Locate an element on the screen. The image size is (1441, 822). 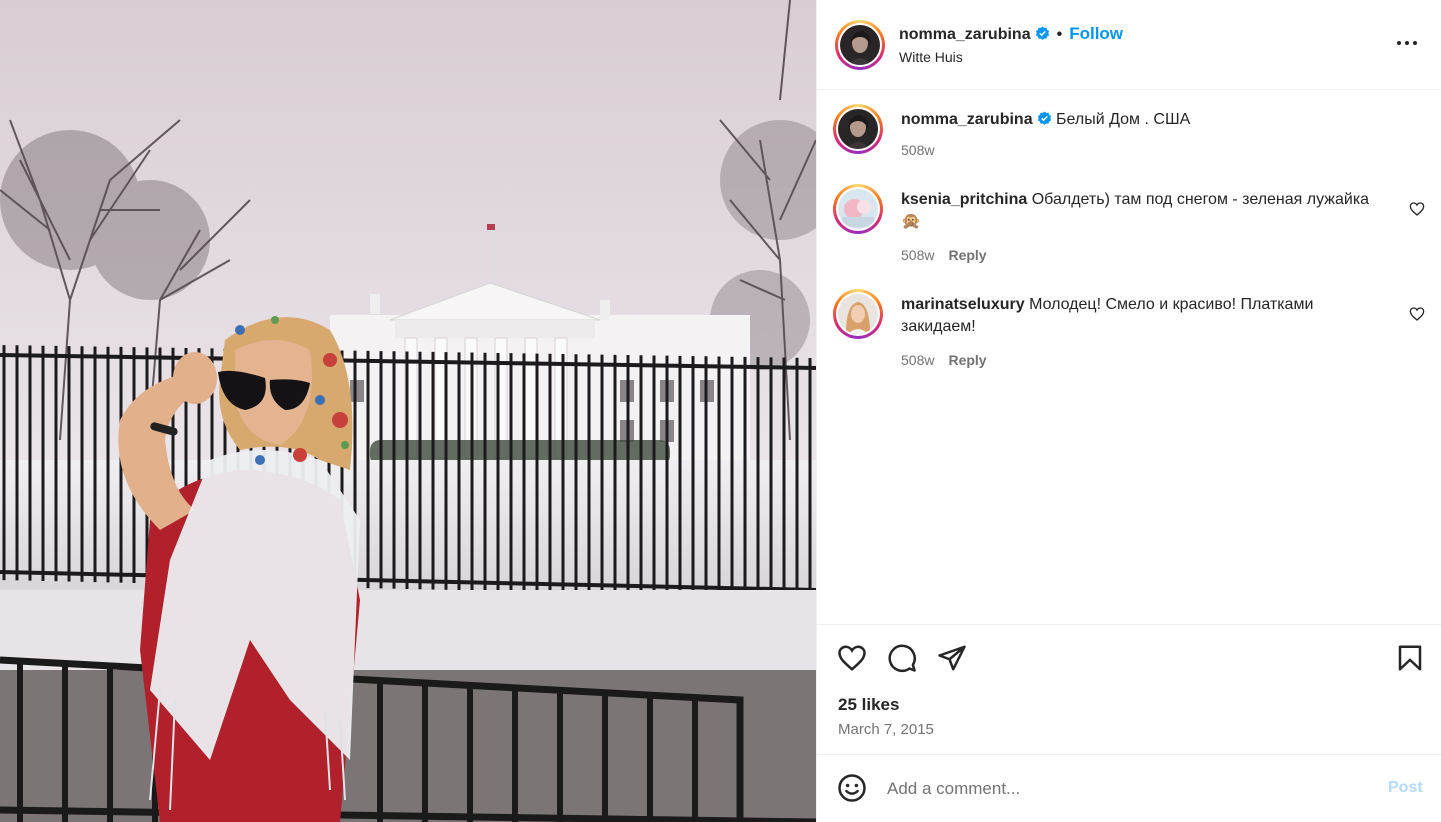
post-header: nomma_zarubina • Follow Witte Huis is located at coordinates (1129, 45).